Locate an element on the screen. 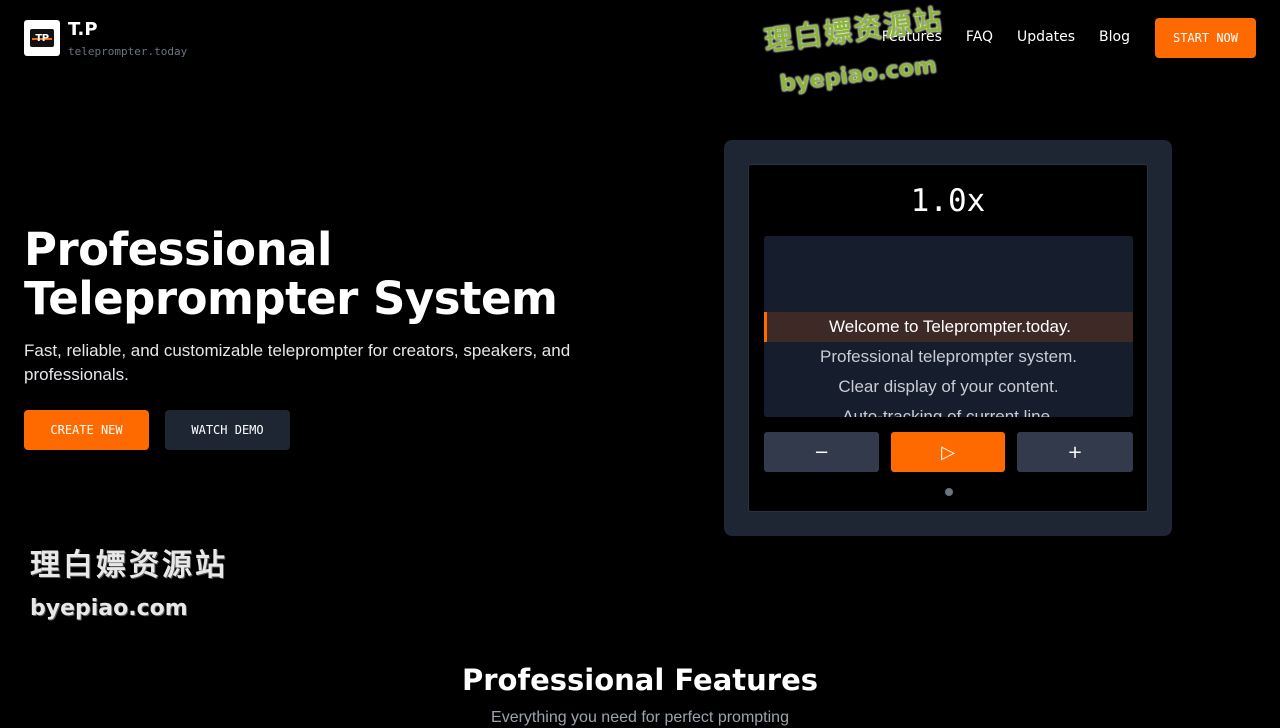  speed-decrease-button: − is located at coordinates (821, 452).